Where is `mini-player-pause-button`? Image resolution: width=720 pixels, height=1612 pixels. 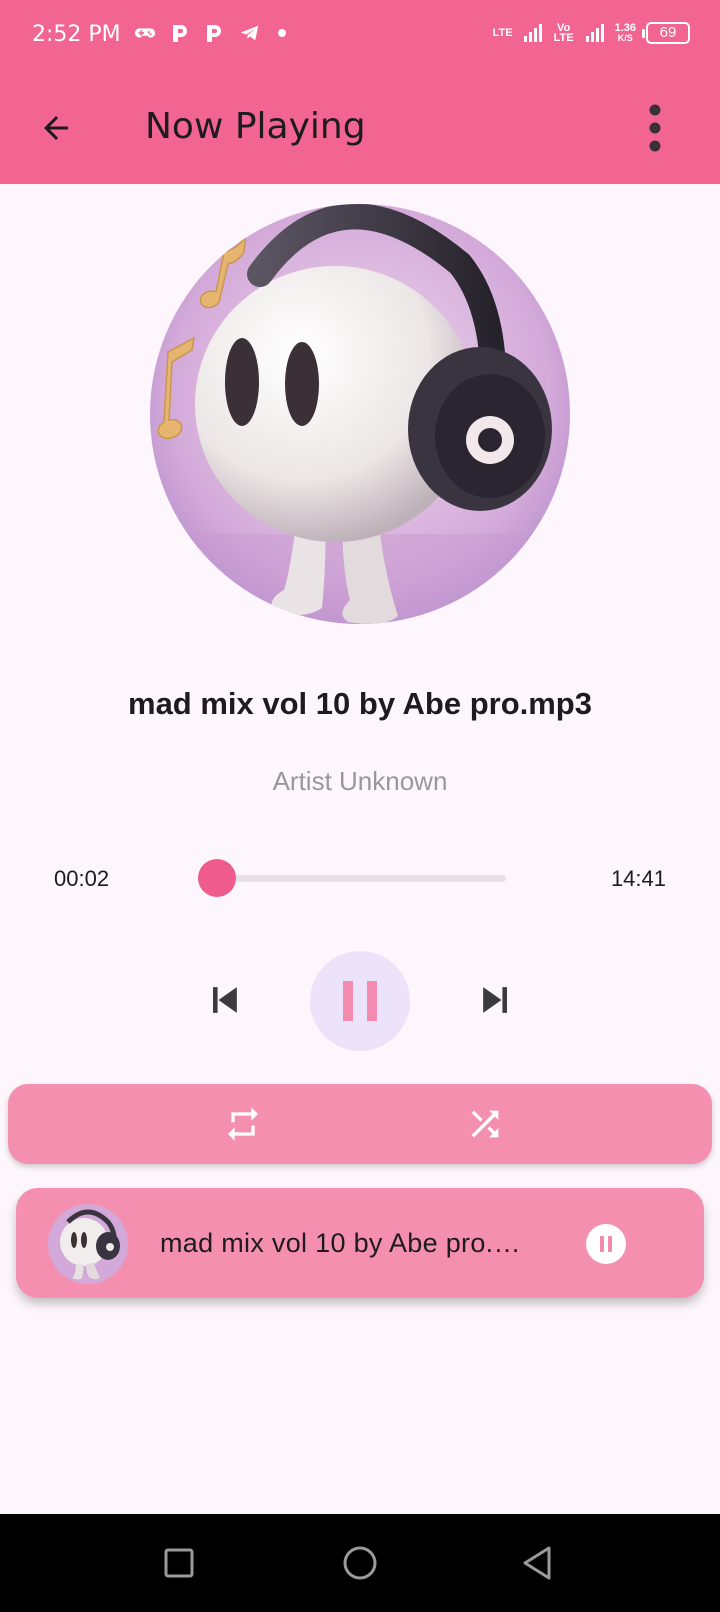
mini-player-pause-button is located at coordinates (606, 1244).